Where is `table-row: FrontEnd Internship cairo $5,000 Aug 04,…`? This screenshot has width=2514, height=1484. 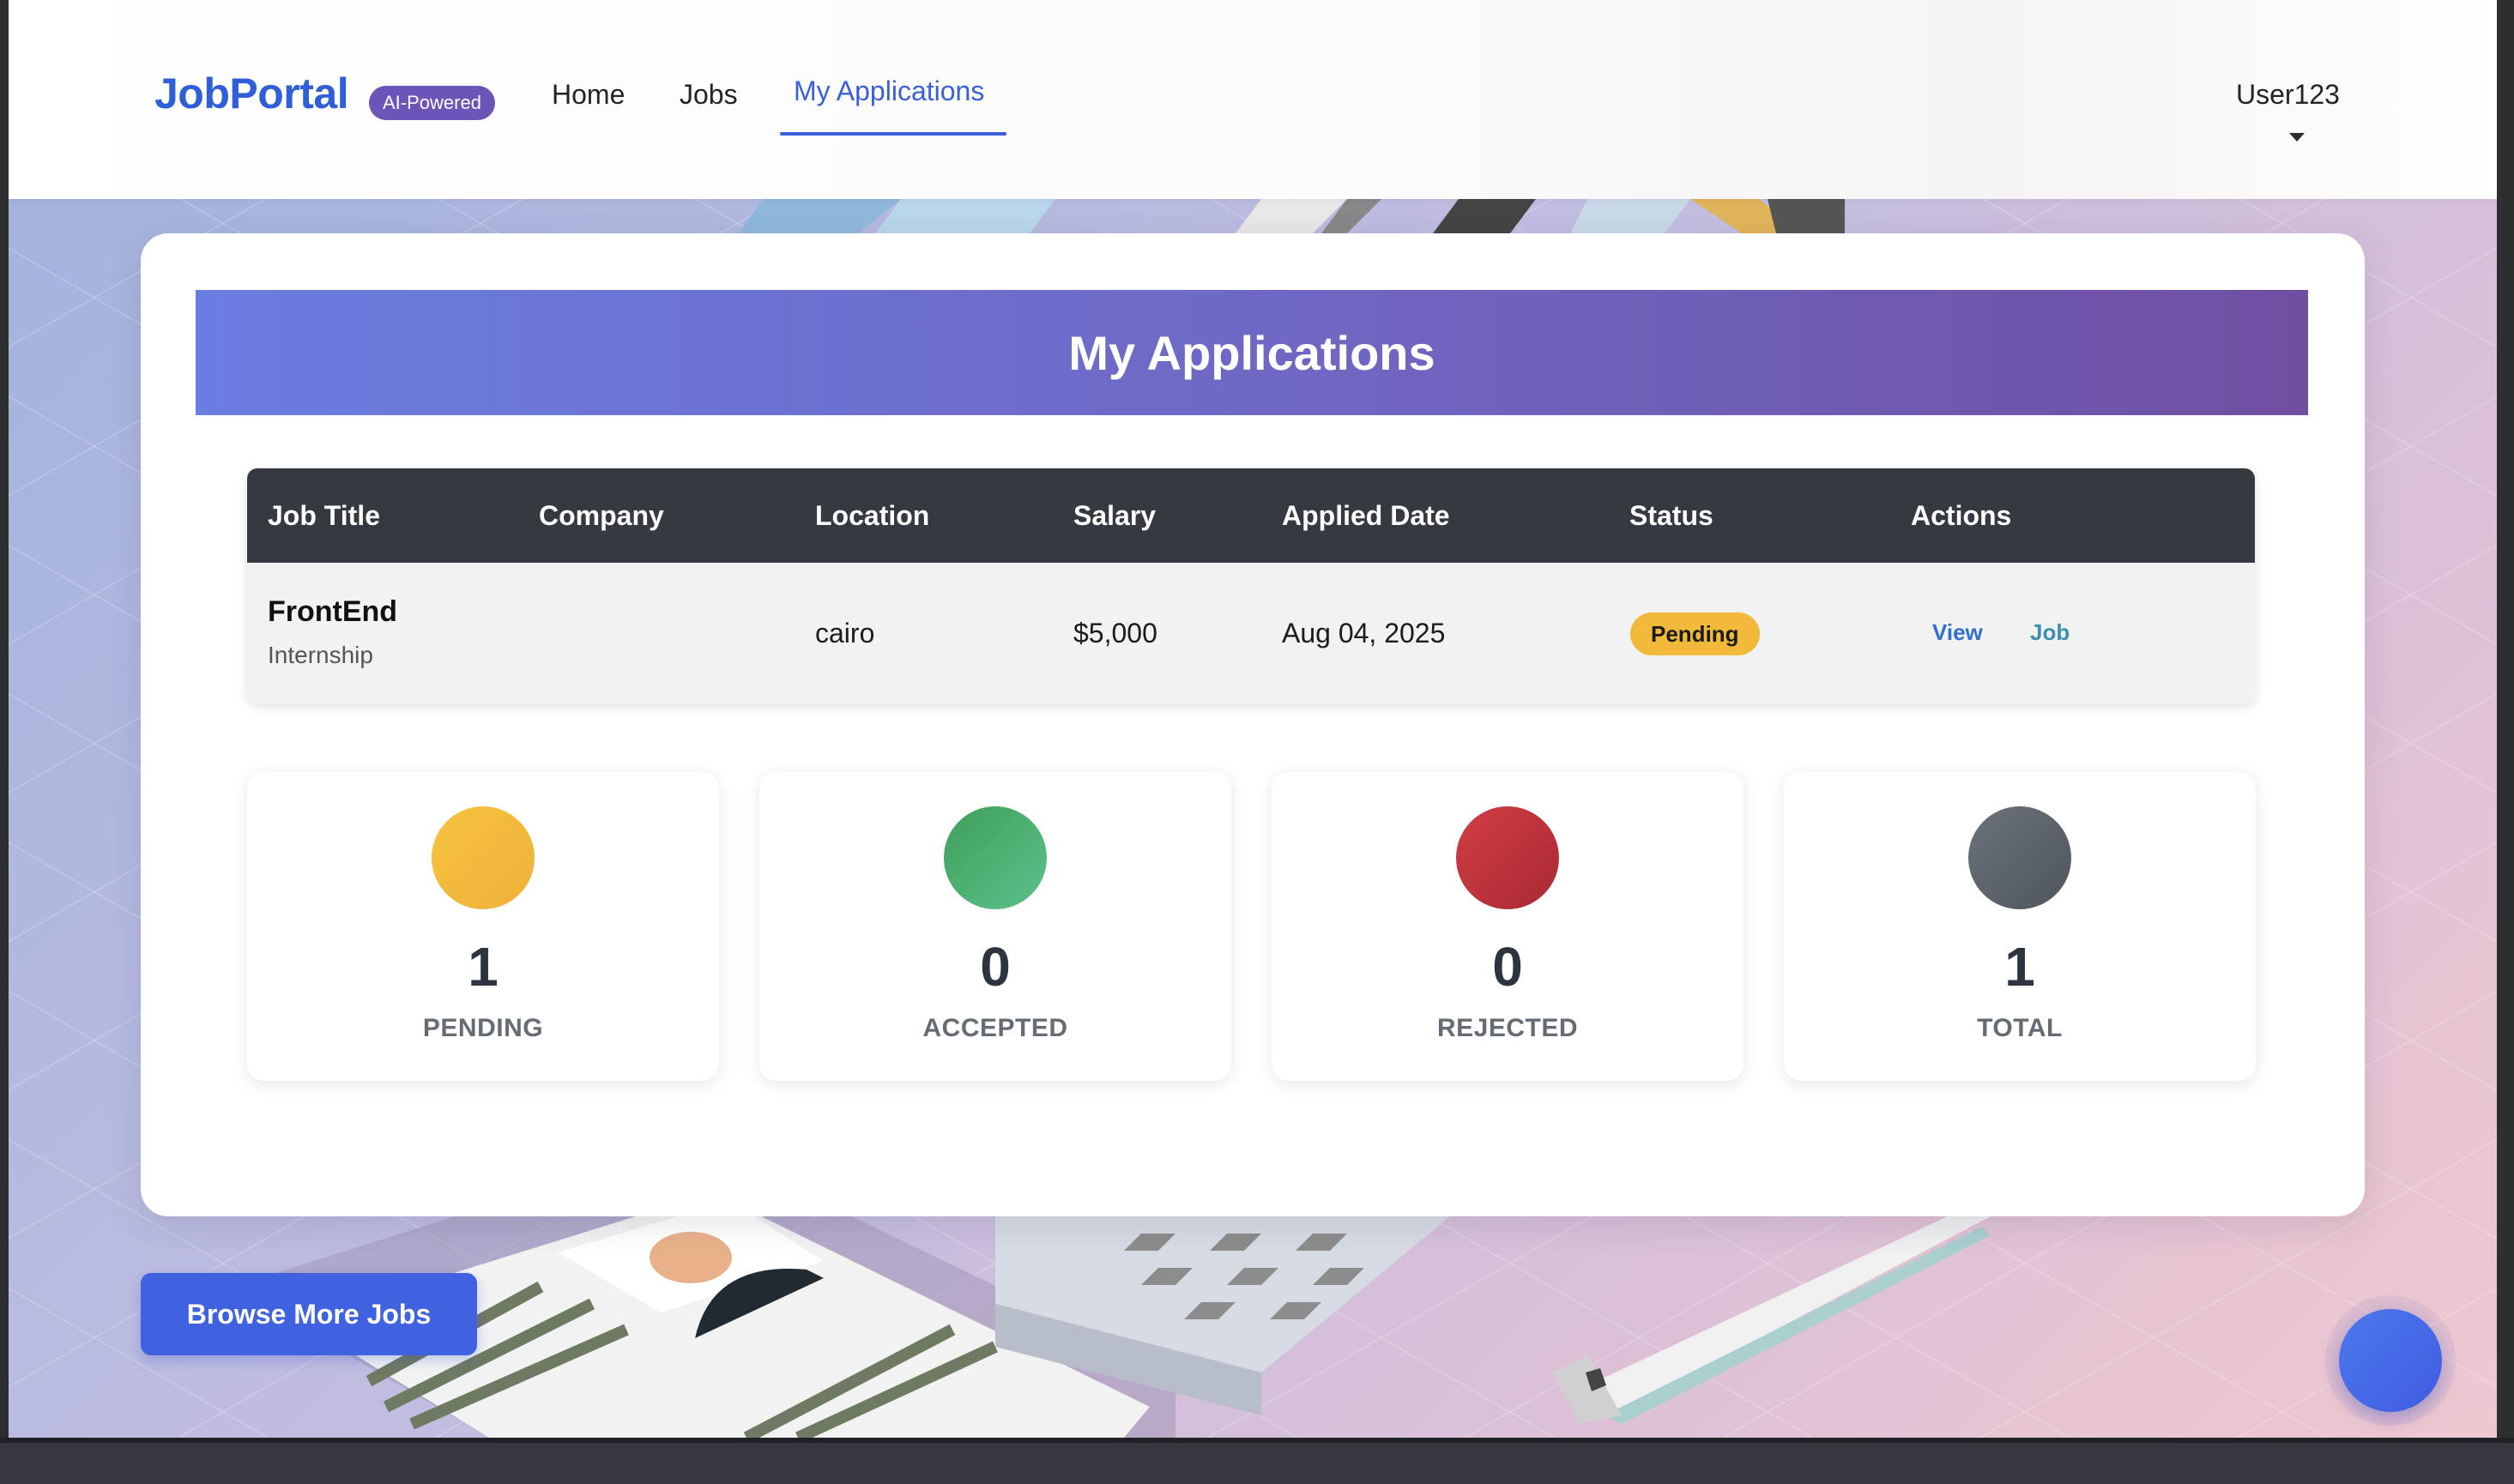 table-row: FrontEnd Internship cairo $5,000 Aug 04,… is located at coordinates (1251, 633).